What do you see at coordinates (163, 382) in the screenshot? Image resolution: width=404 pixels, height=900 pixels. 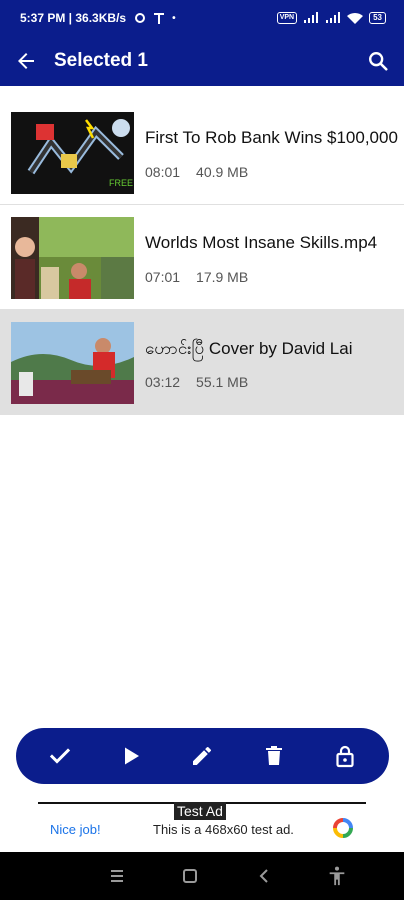 I see `video-duration: 03:12` at bounding box center [163, 382].